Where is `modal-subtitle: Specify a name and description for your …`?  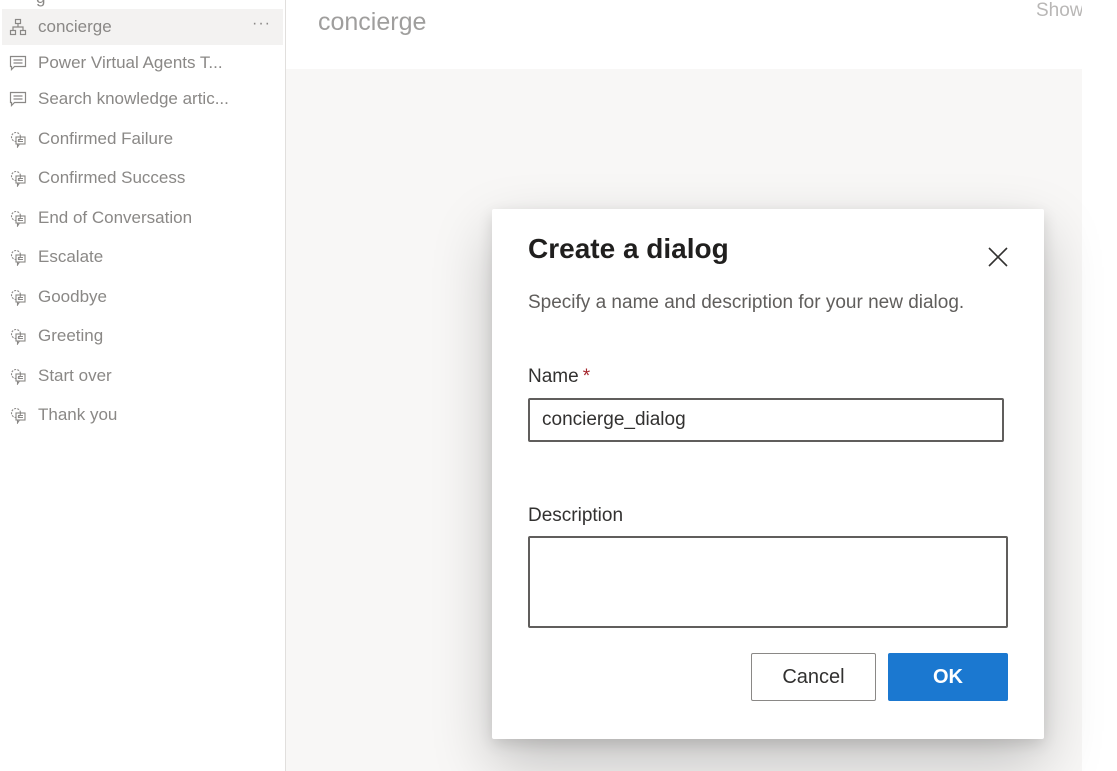 modal-subtitle: Specify a name and description for your … is located at coordinates (746, 302).